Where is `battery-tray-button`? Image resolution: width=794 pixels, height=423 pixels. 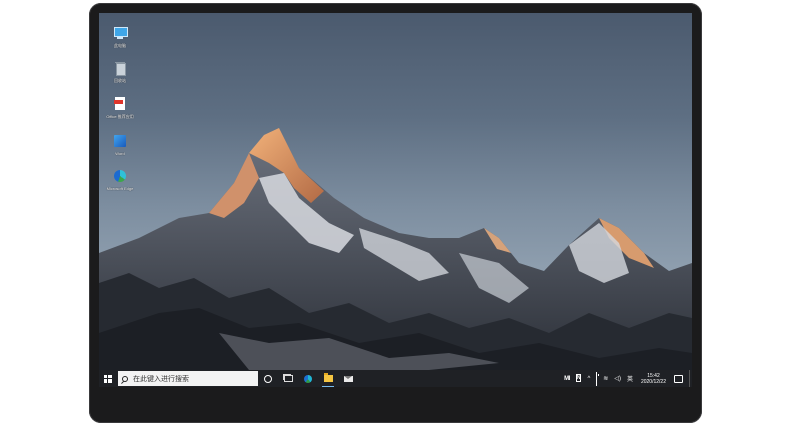
battery-tray-button is located at coordinates (596, 378).